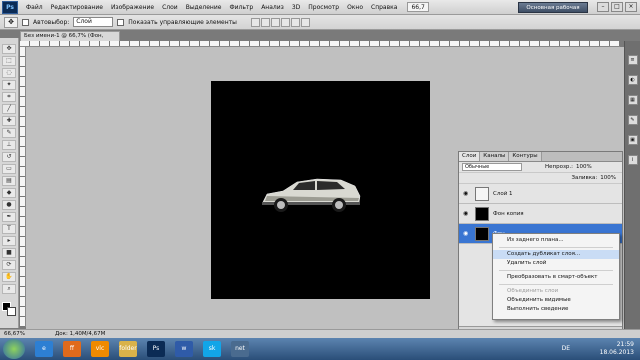 Image resolution: width=640 pixels, height=360 pixels. I want to click on type-icon: T, so click(9, 229).